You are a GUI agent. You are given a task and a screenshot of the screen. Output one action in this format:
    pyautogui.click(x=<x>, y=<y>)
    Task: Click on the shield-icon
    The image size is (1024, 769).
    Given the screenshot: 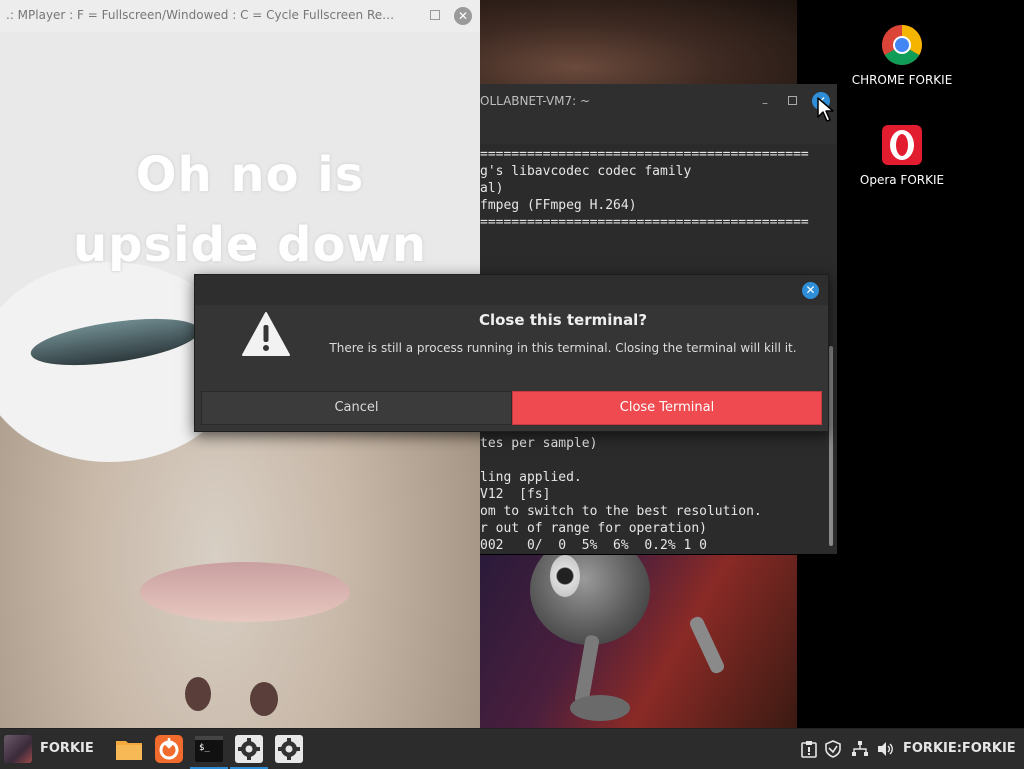 What is the action you would take?
    pyautogui.click(x=833, y=749)
    